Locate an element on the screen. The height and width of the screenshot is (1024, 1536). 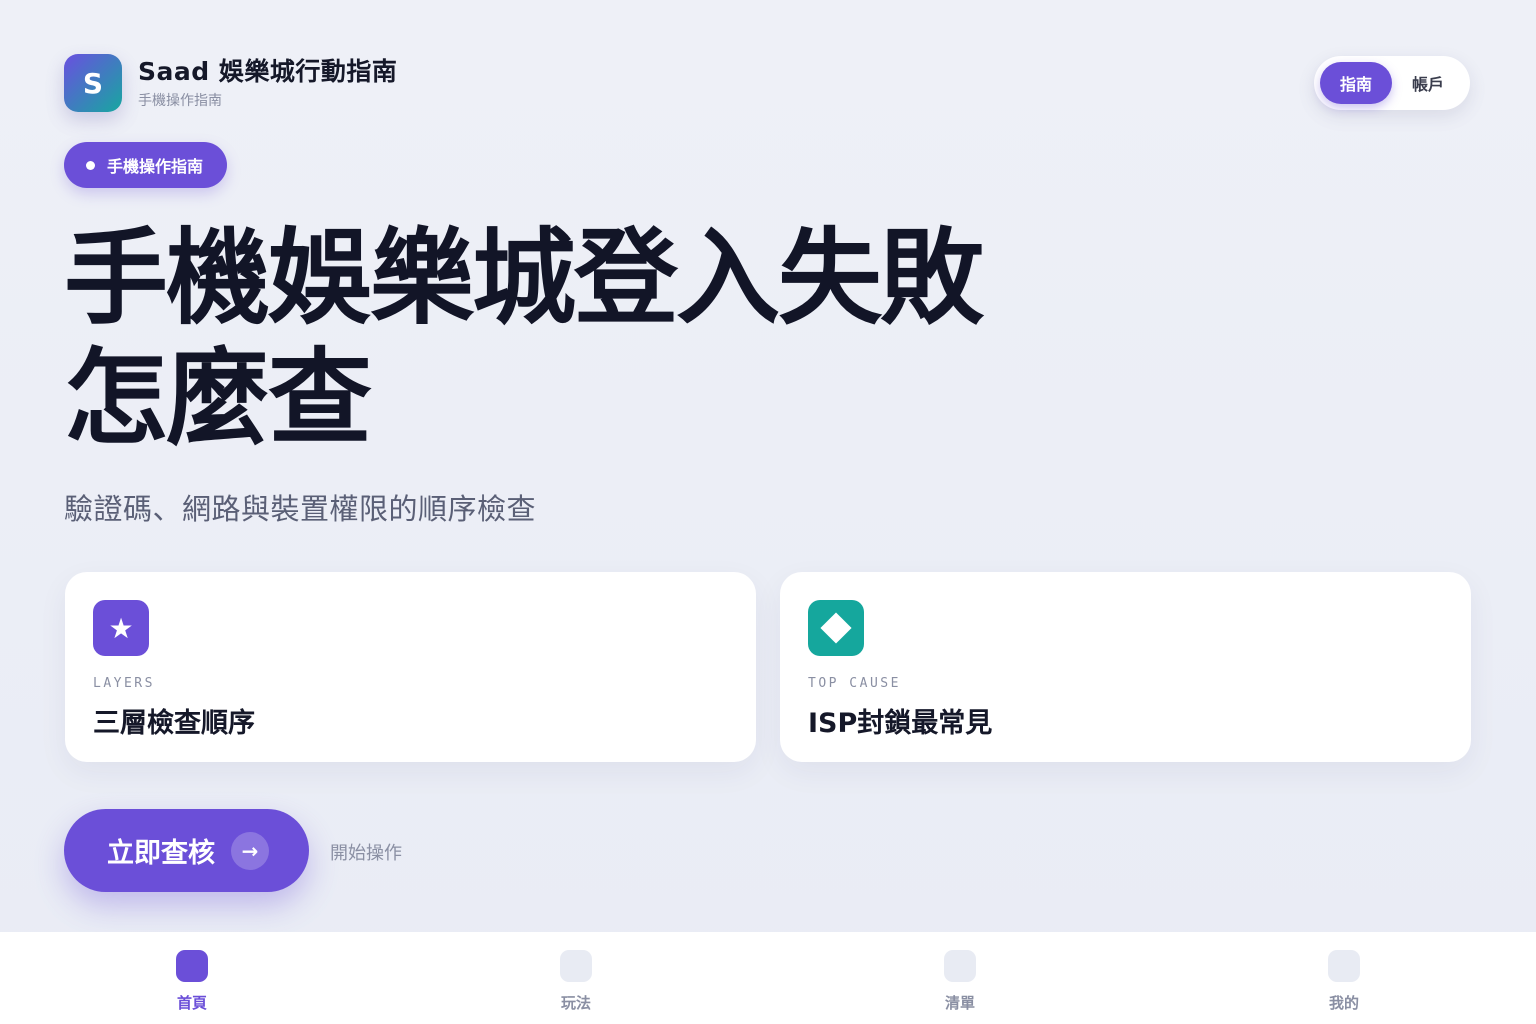
nav-item-home: 首頁 is located at coordinates (192, 978).